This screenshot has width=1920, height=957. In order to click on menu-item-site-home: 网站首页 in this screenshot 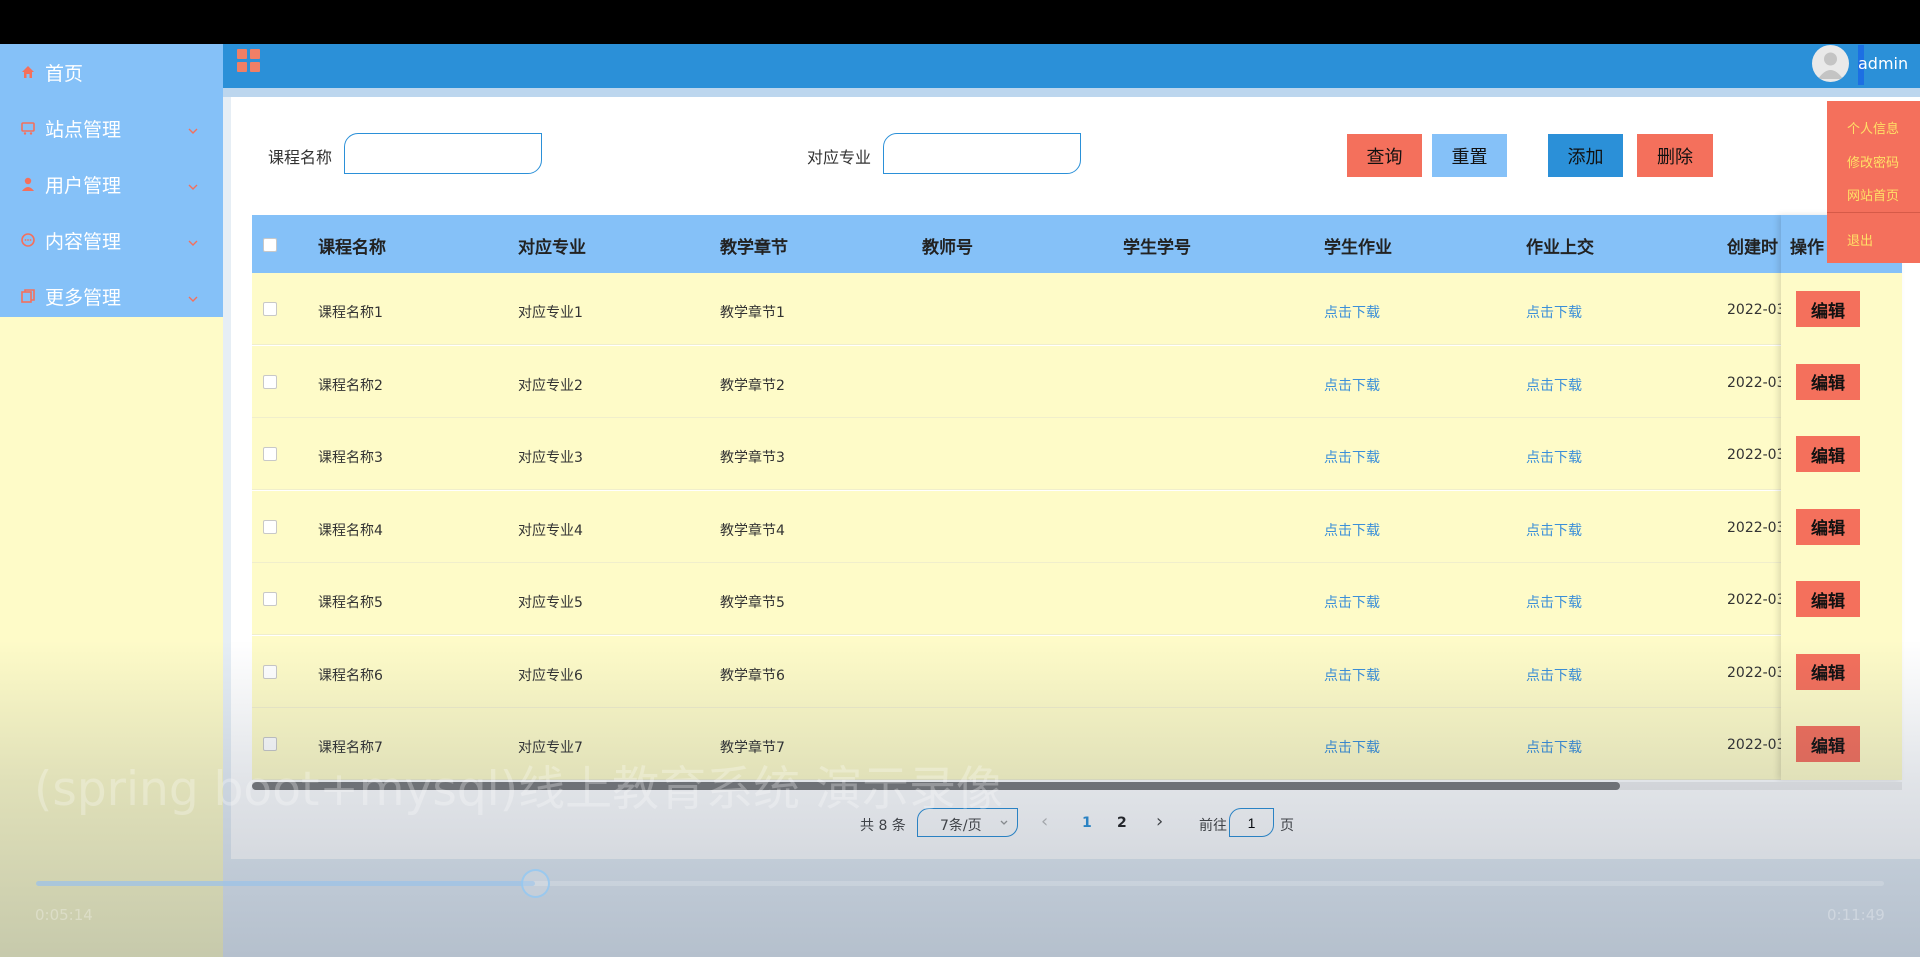, I will do `click(1873, 194)`.